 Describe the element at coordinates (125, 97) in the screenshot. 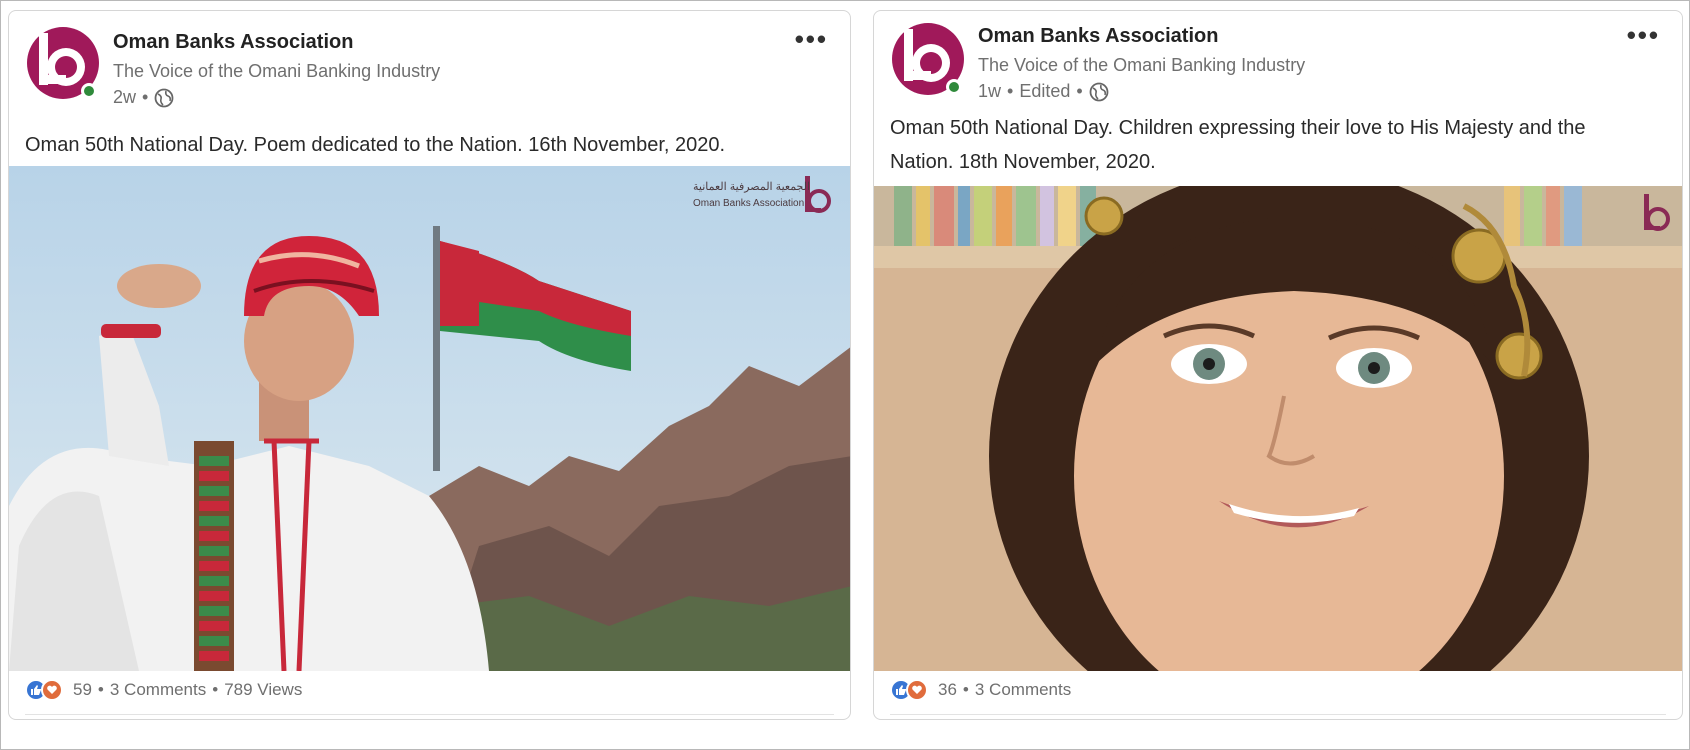

I see `post-age: 2w` at that location.